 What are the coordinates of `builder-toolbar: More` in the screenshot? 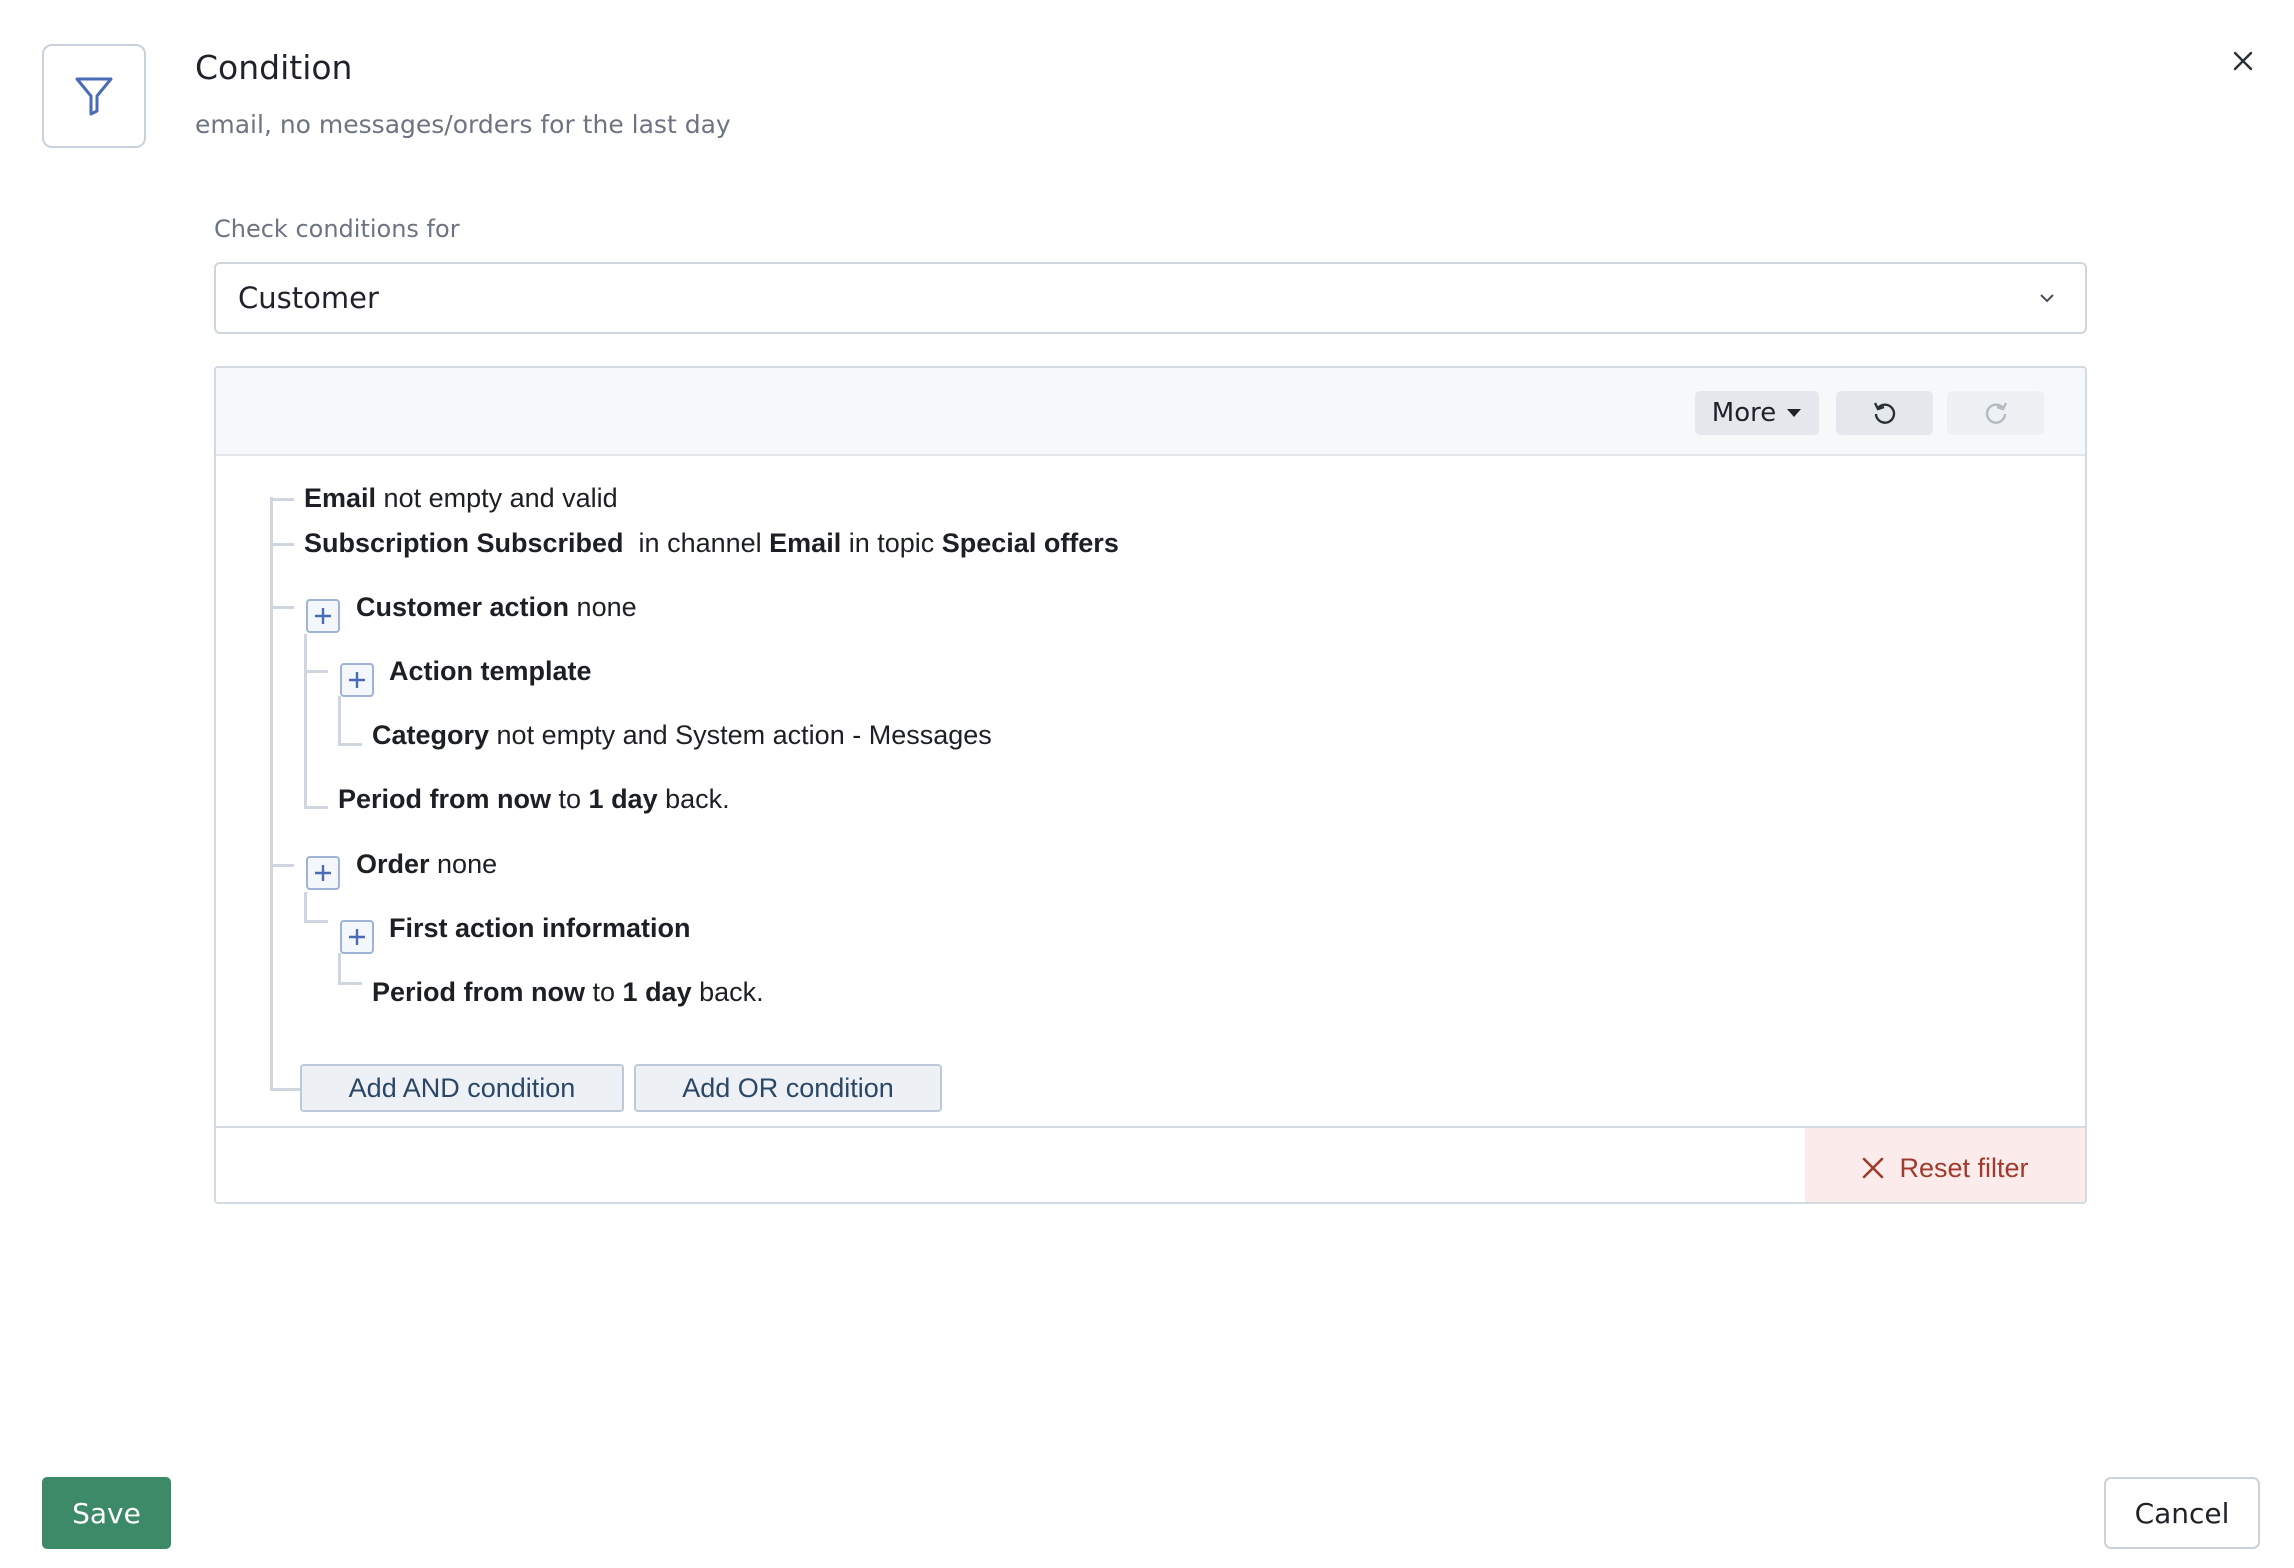 It's located at (1150, 412).